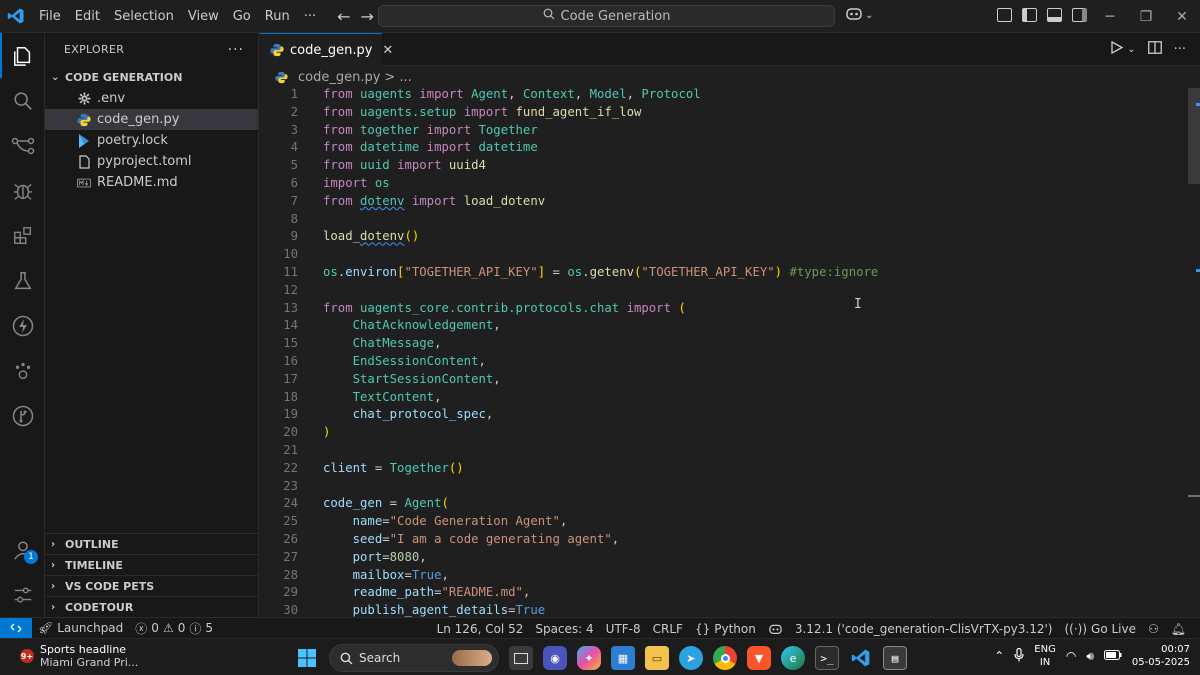 Image resolution: width=1200 pixels, height=675 pixels. Describe the element at coordinates (1112, 656) in the screenshot. I see `battery-icon` at that location.